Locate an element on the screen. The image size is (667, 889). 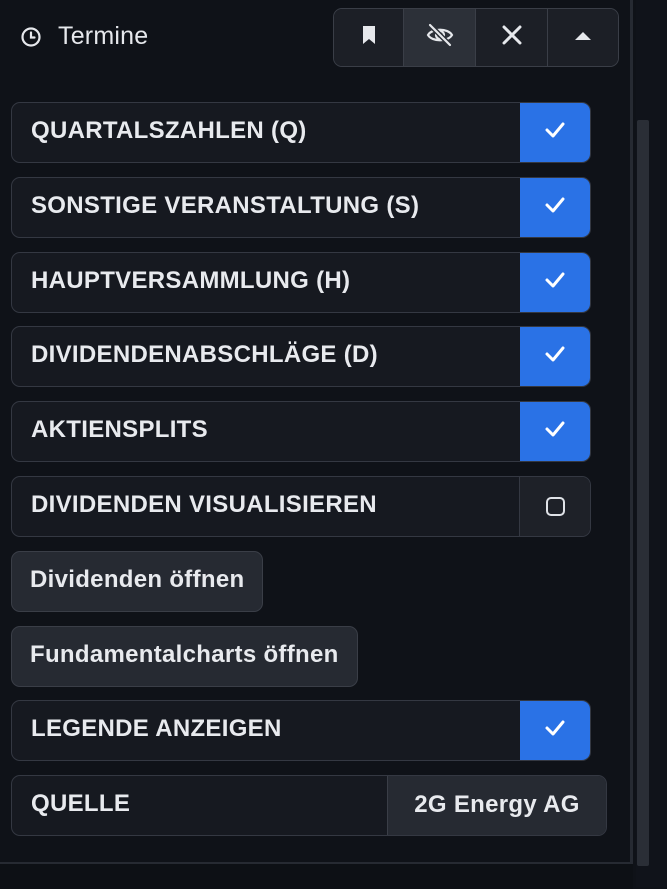
toggle-label: DIVIDENDENABSCHLÄGE (D) is located at coordinates (204, 354).